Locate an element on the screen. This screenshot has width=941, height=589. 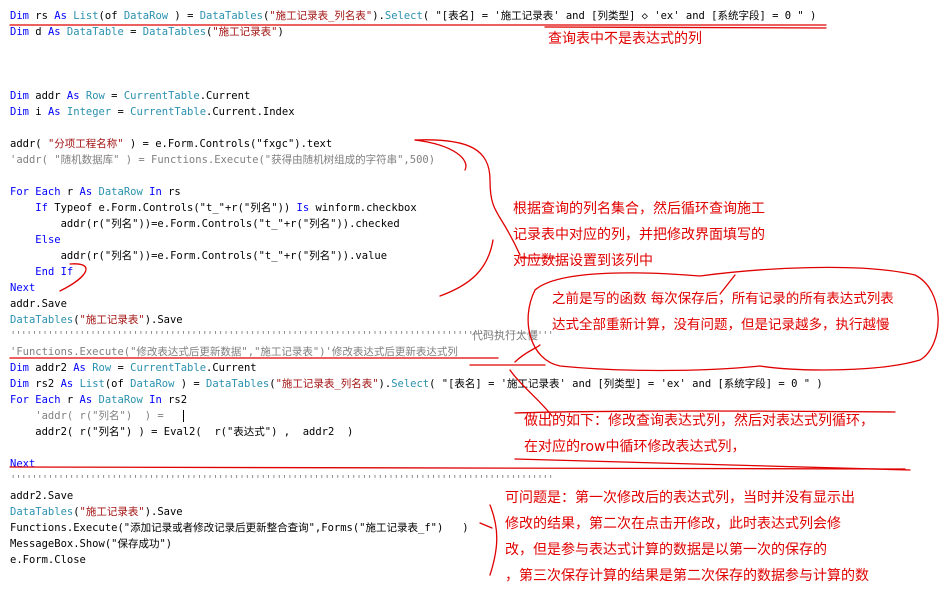
code-line-12: End If is located at coordinates (54, 272).